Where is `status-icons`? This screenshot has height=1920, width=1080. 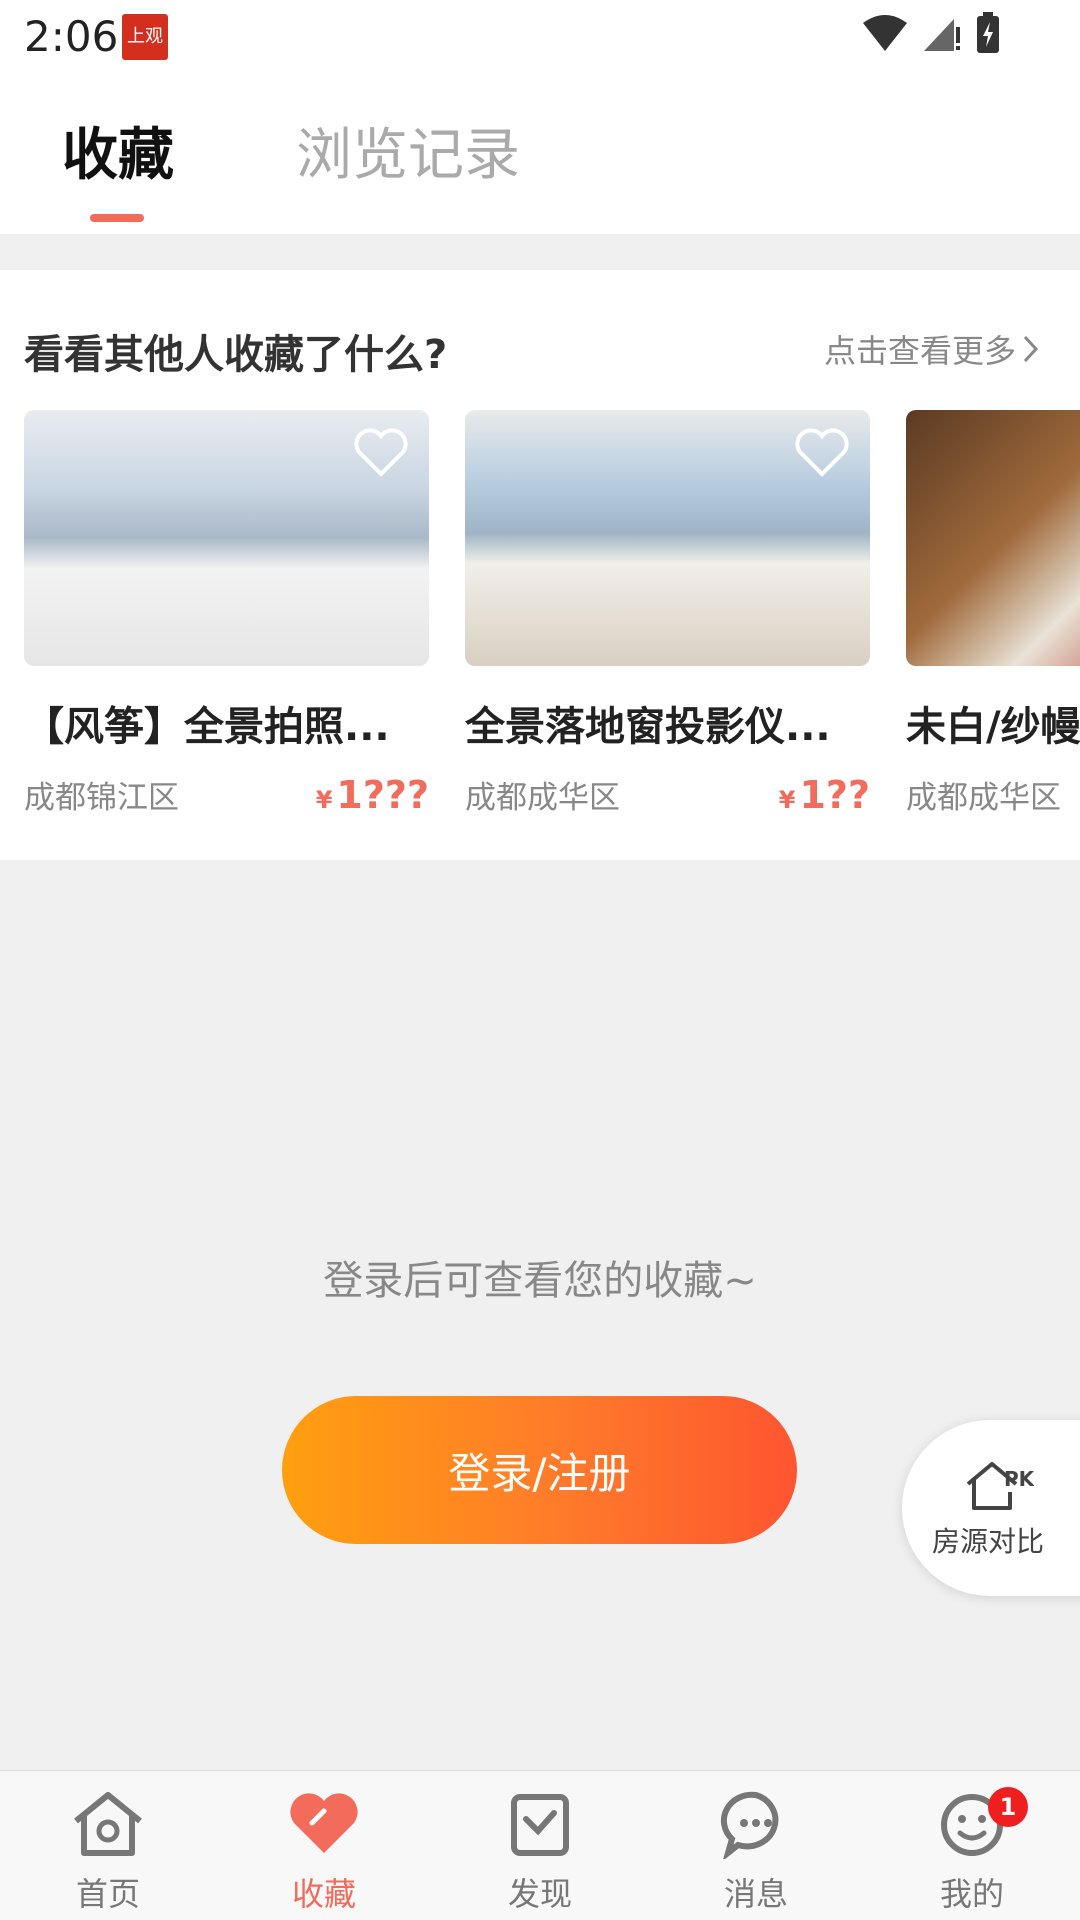 status-icons is located at coordinates (931, 33).